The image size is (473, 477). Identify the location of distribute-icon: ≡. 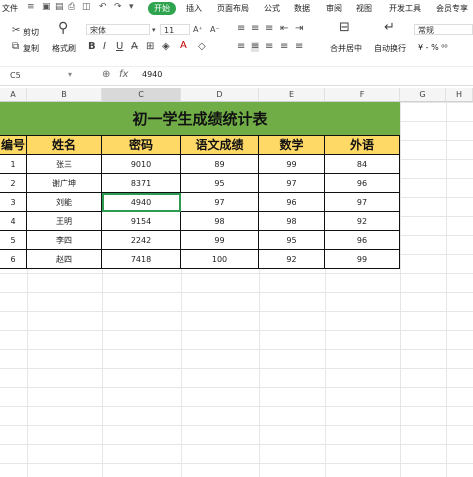
(299, 47).